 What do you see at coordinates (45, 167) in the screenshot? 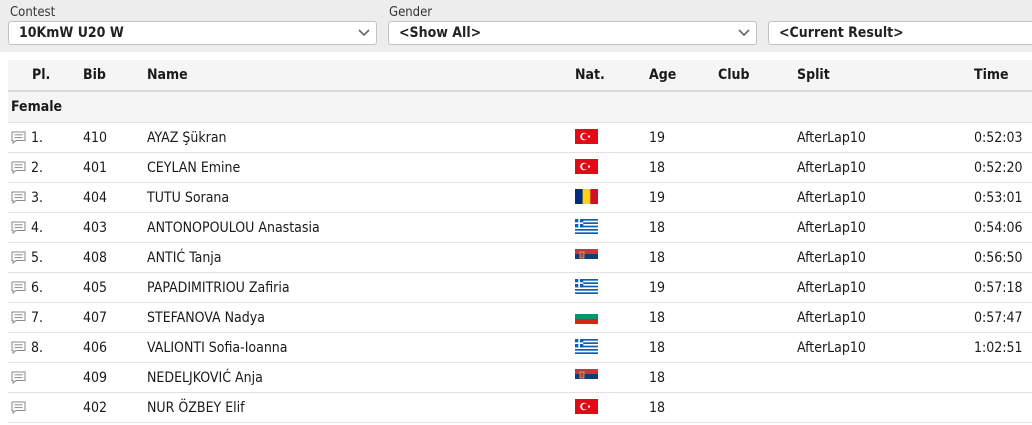
I see `place-cell: 2.` at bounding box center [45, 167].